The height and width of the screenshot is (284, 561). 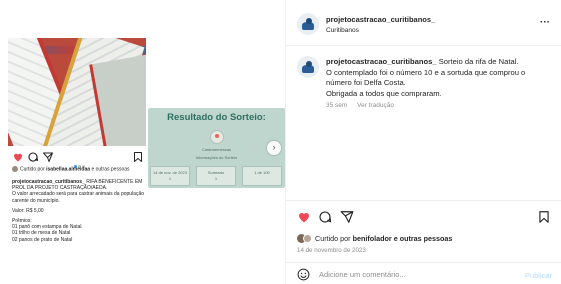 I want to click on slide-title: Resultado do Sorteio:, so click(x=216, y=117).